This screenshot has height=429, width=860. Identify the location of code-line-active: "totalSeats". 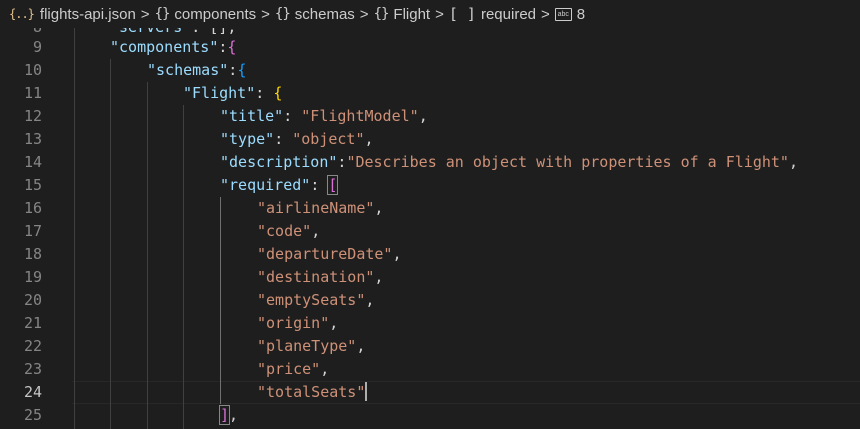
(312, 392).